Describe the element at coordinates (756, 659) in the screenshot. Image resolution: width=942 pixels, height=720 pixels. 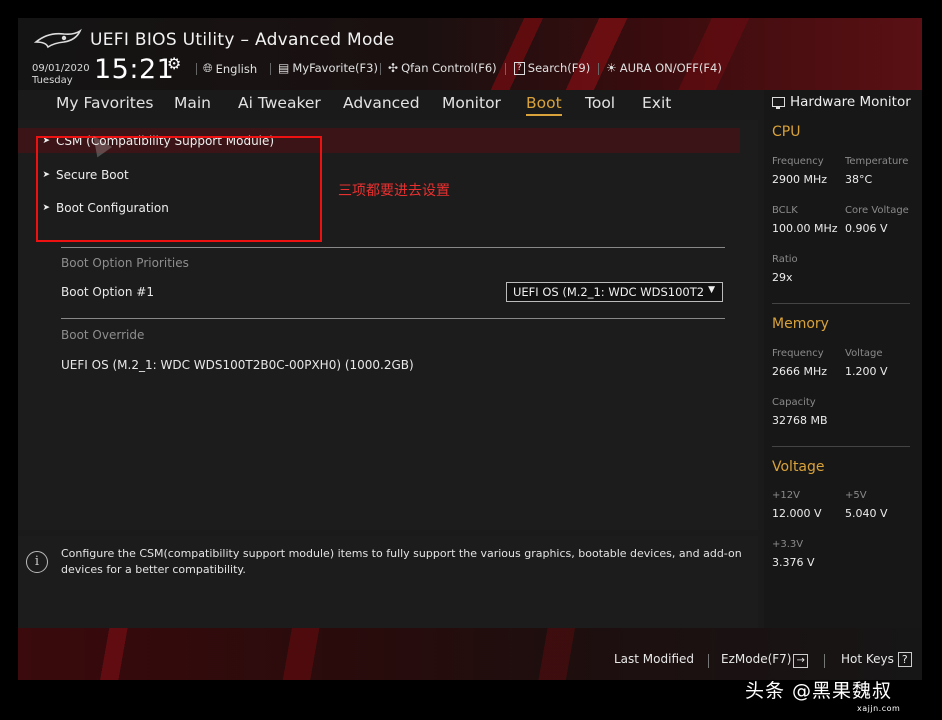
I see `ezmode-label: EzMode(F7)` at that location.